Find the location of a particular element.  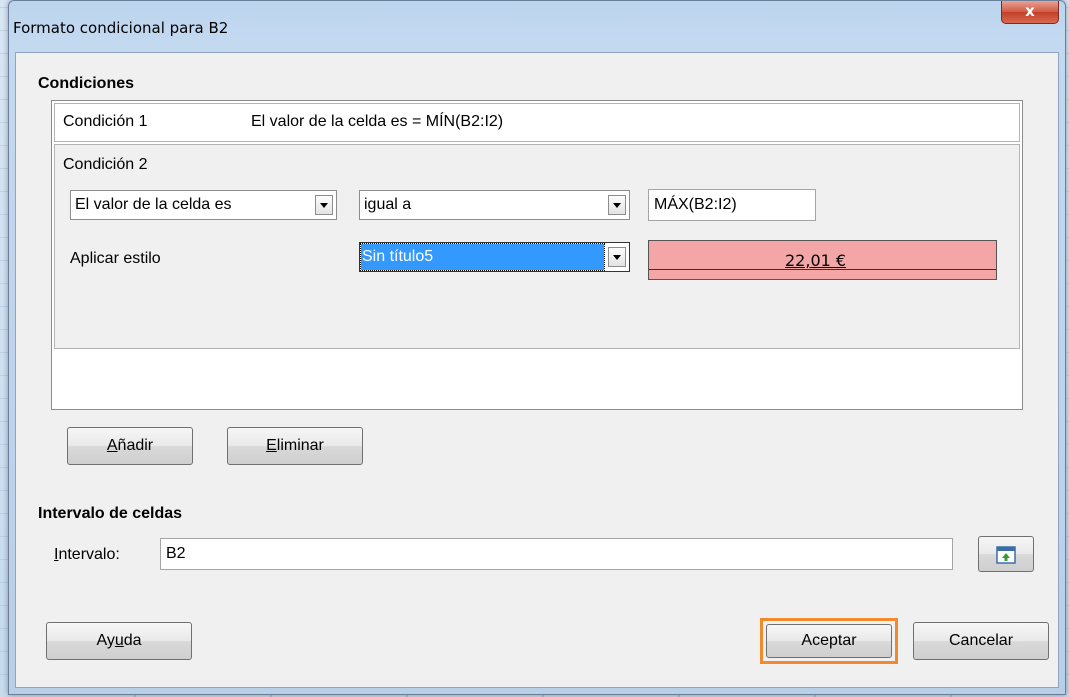

condition-1-summary: El valor de la celda es = MÍN(B2:I2) is located at coordinates (377, 121).